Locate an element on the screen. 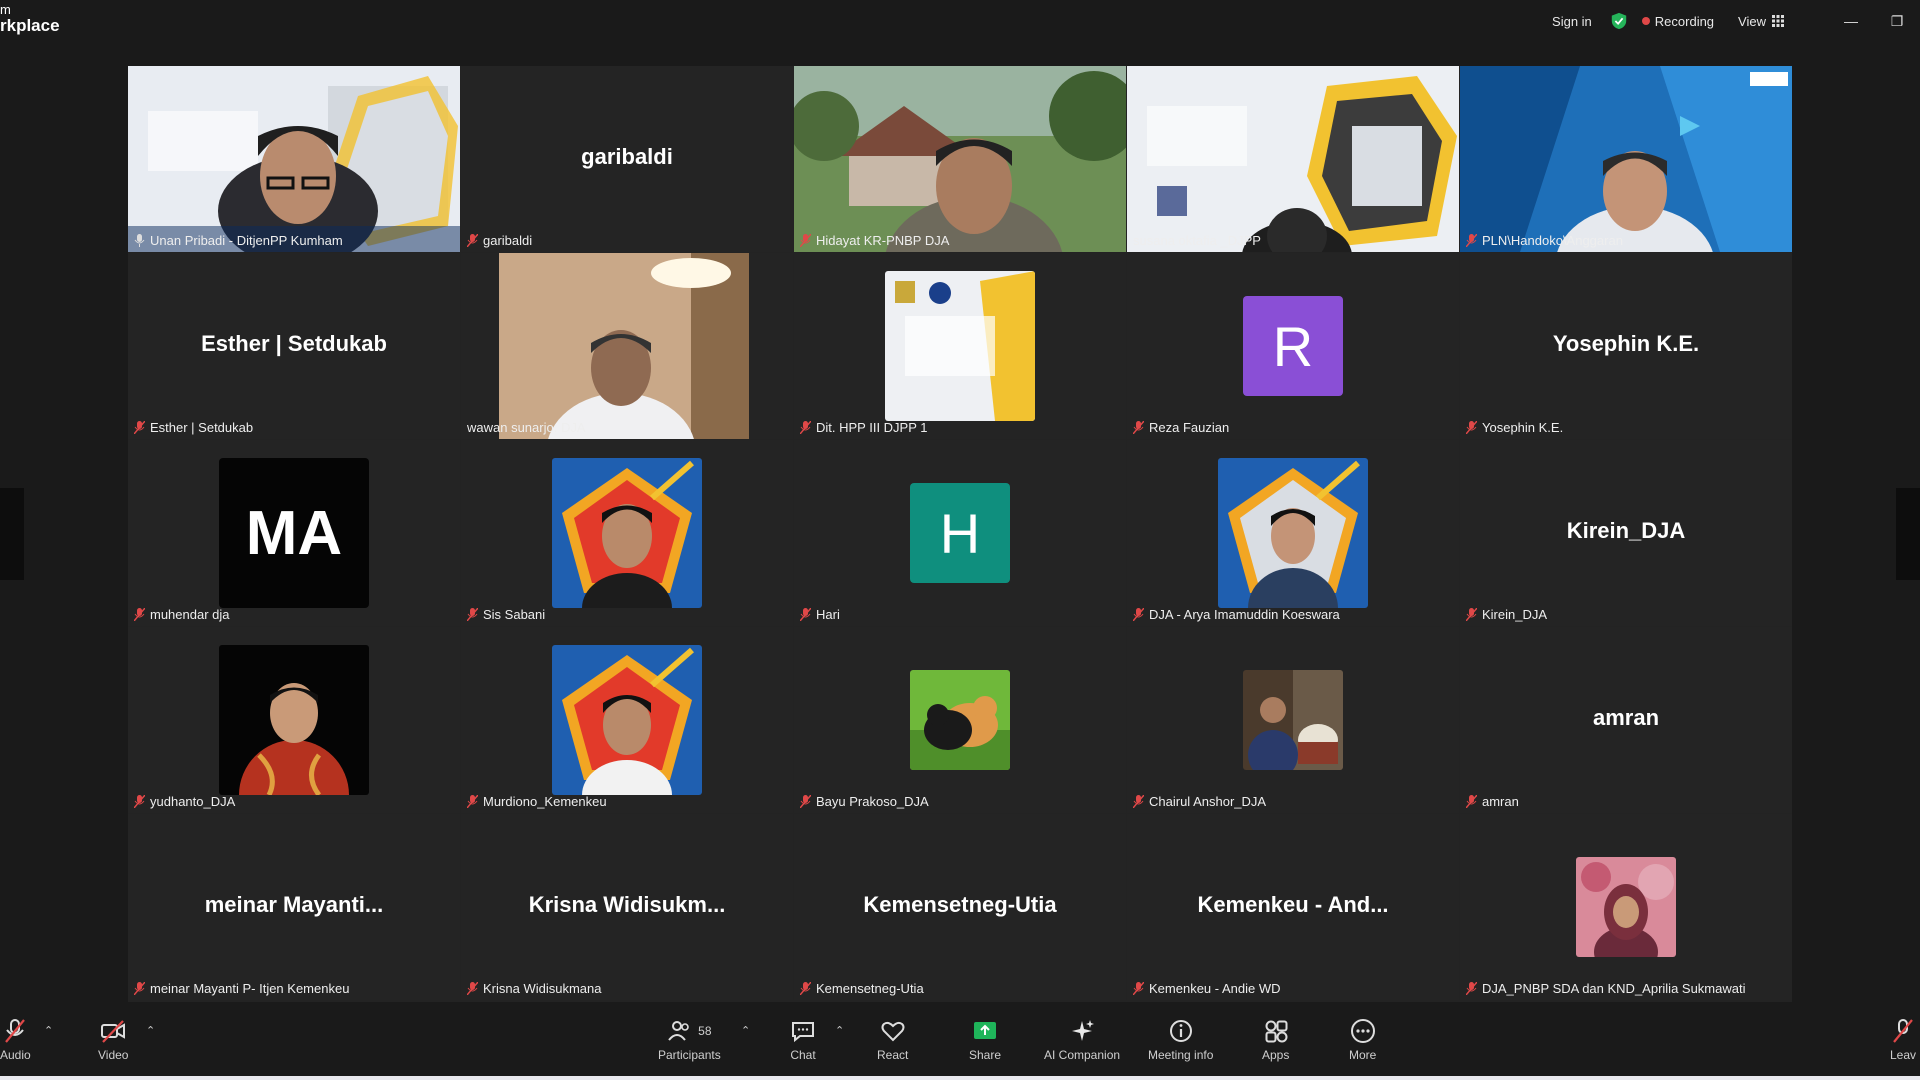 This screenshot has width=1920, height=1080. participant-name: Hari is located at coordinates (820, 614).